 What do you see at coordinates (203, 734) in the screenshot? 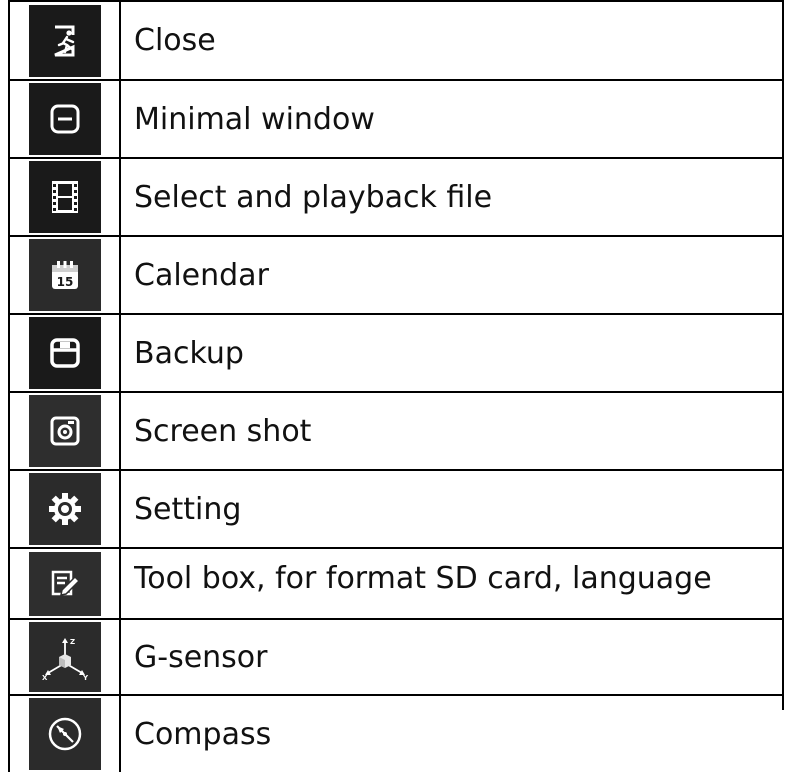
I see `legend-label: Compass` at bounding box center [203, 734].